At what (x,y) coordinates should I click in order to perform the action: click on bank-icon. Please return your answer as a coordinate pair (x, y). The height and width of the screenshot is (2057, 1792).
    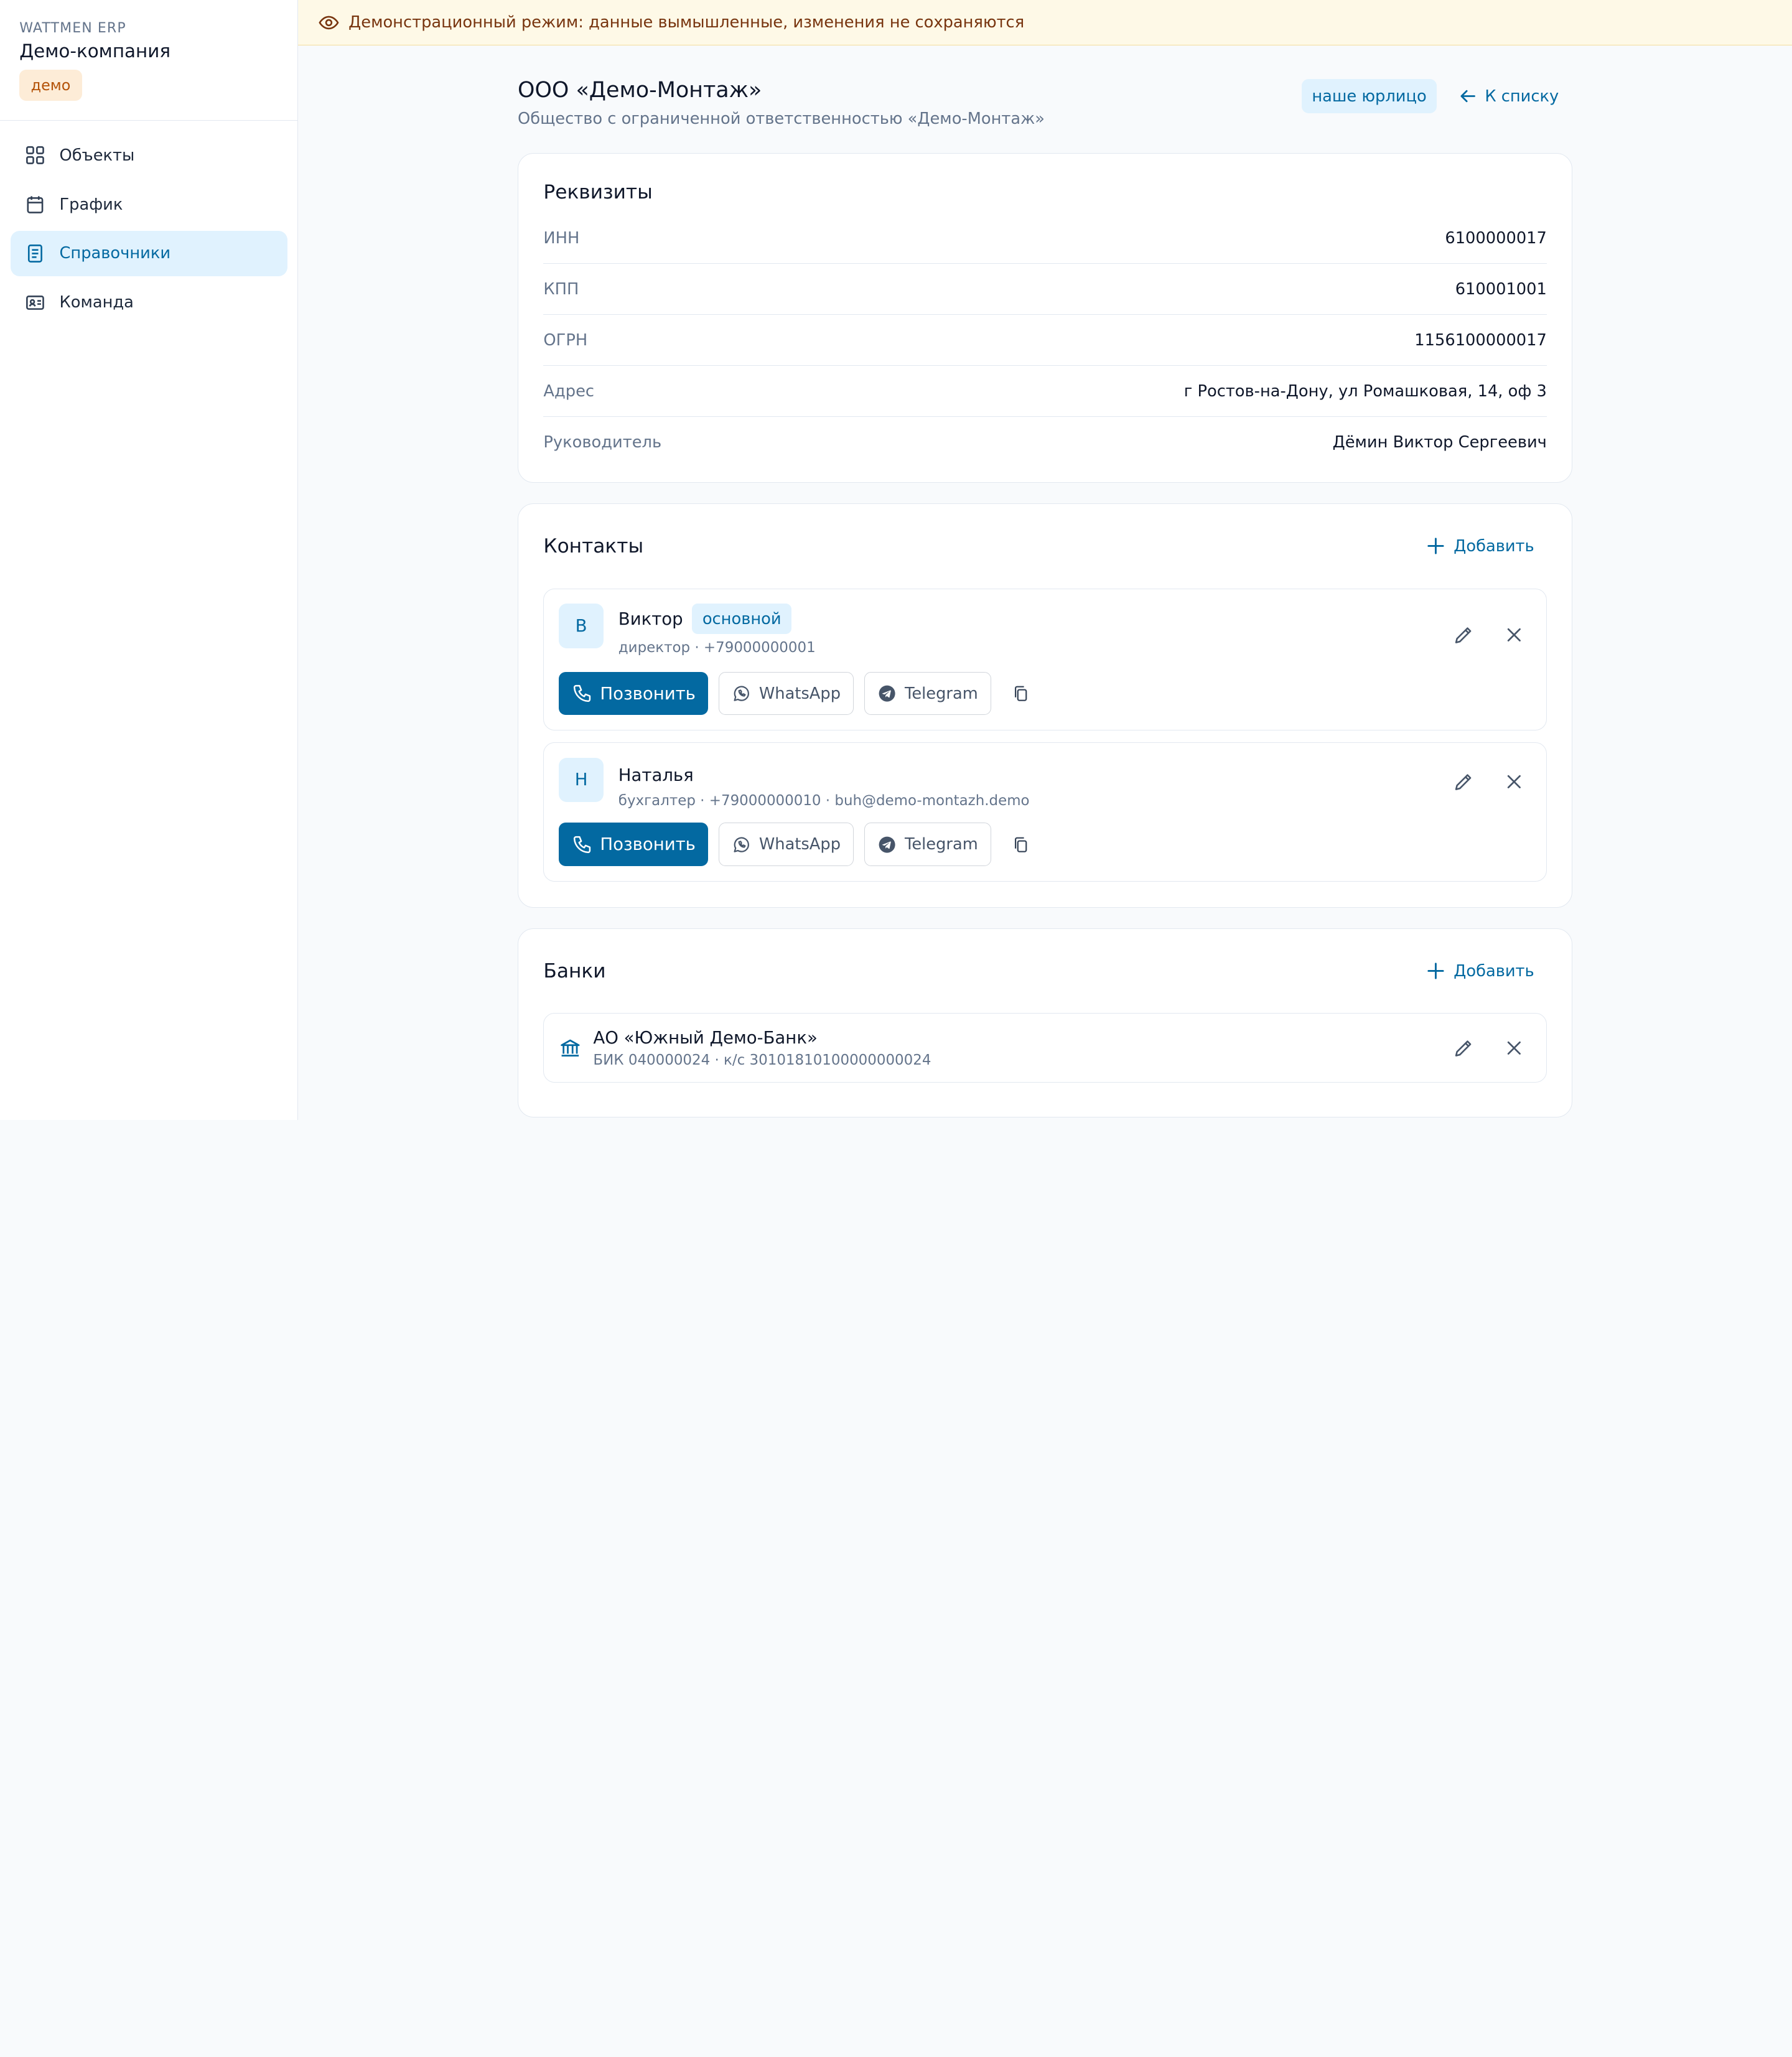
    Looking at the image, I should click on (570, 1047).